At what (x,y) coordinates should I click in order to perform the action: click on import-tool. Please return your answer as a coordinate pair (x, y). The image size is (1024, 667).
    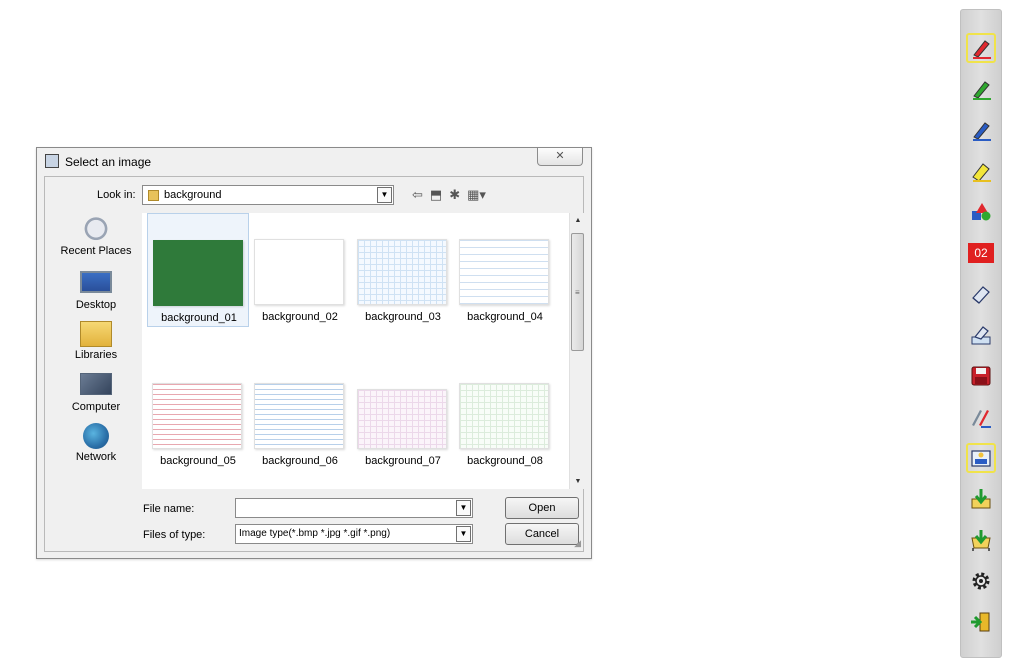
    Looking at the image, I should click on (981, 499).